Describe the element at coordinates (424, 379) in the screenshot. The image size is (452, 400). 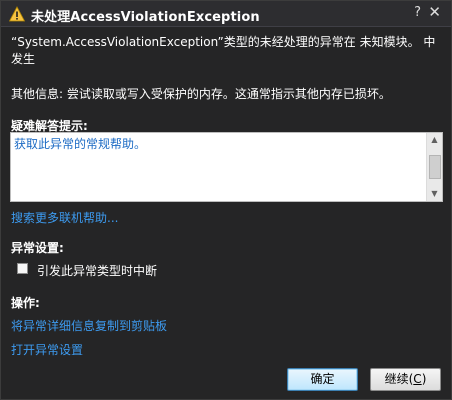
I see `continue-label-suffix: )` at that location.